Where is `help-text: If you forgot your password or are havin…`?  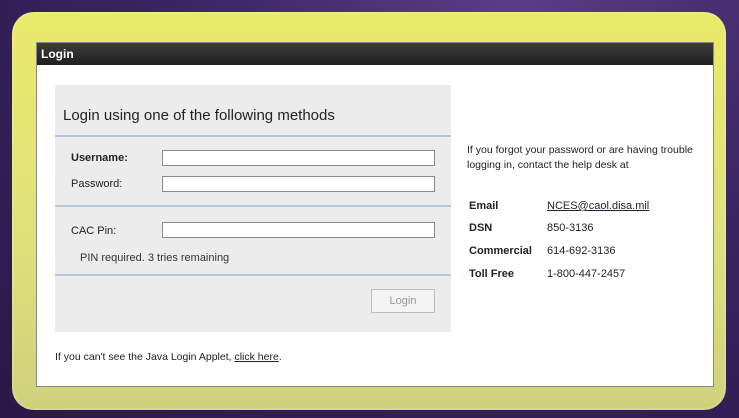
help-text: If you forgot your password or are havin… is located at coordinates (580, 157).